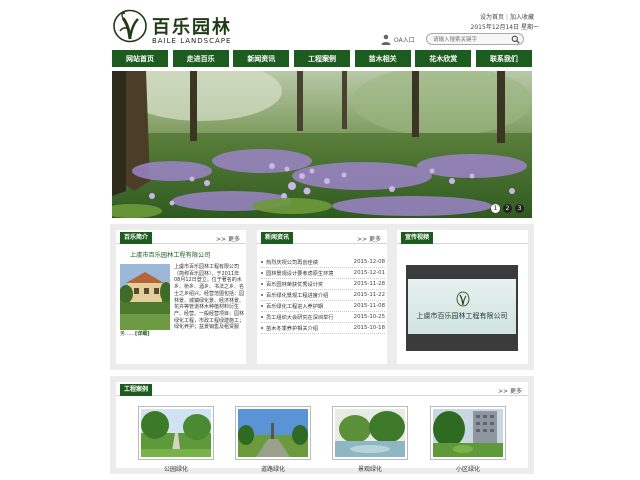  Describe the element at coordinates (404, 40) in the screenshot. I see `oa-label: OA入口` at that location.